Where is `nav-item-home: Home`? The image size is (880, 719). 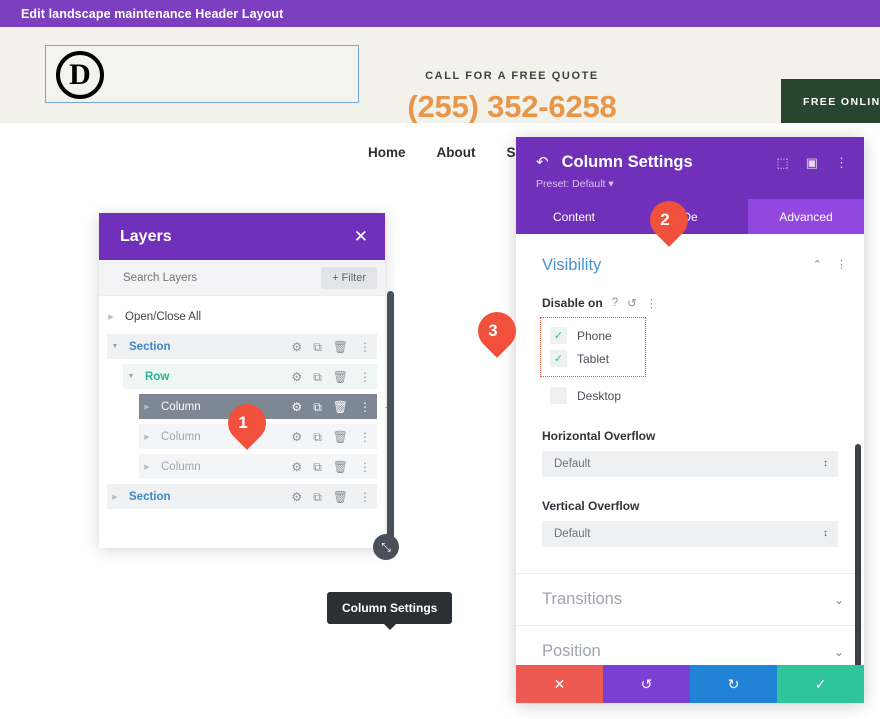 nav-item-home: Home is located at coordinates (387, 152).